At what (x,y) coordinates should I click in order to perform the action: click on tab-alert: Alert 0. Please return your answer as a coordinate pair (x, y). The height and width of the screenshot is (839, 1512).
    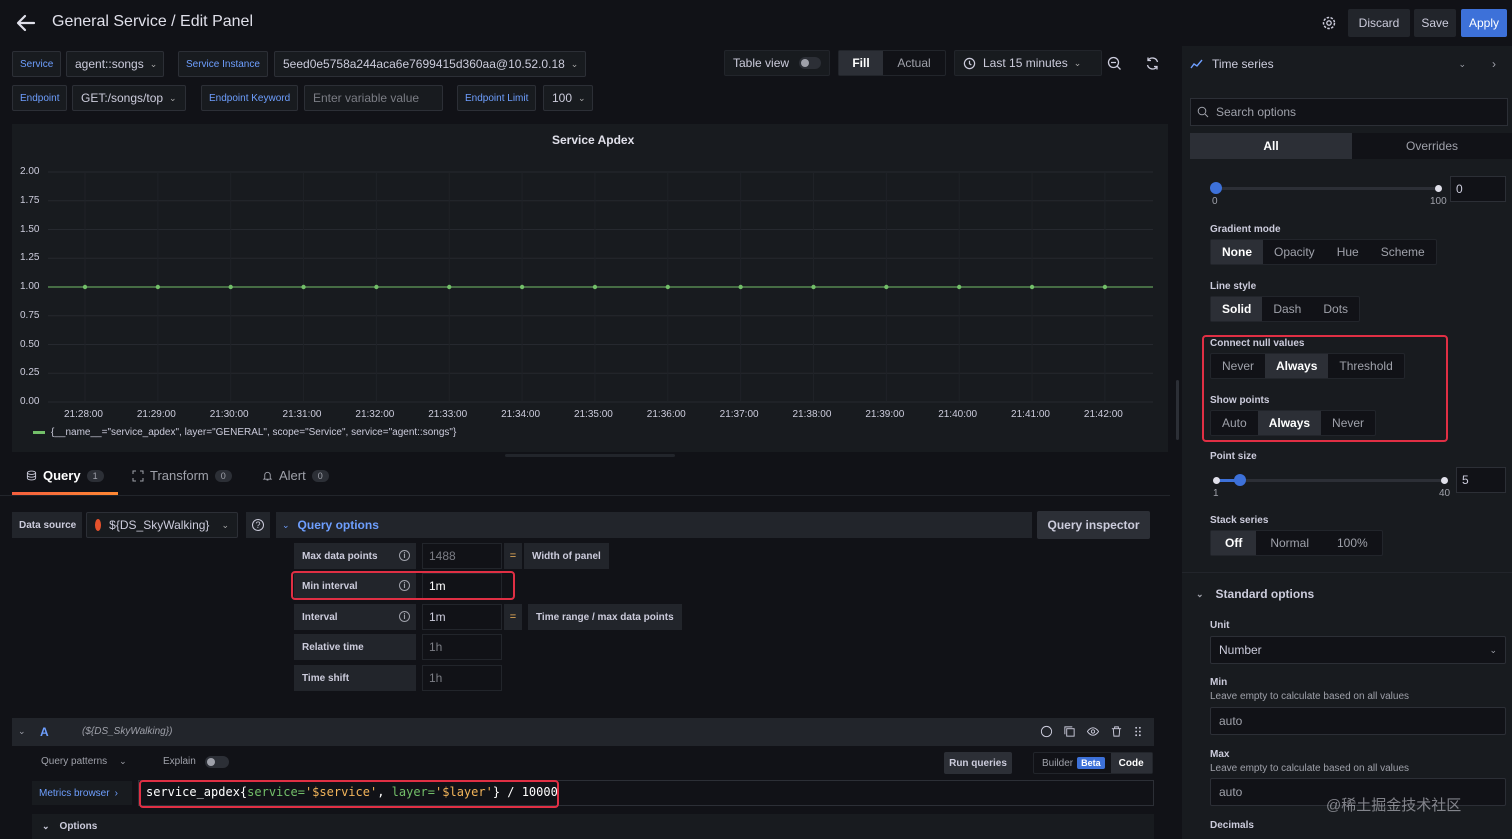
    Looking at the image, I should click on (295, 475).